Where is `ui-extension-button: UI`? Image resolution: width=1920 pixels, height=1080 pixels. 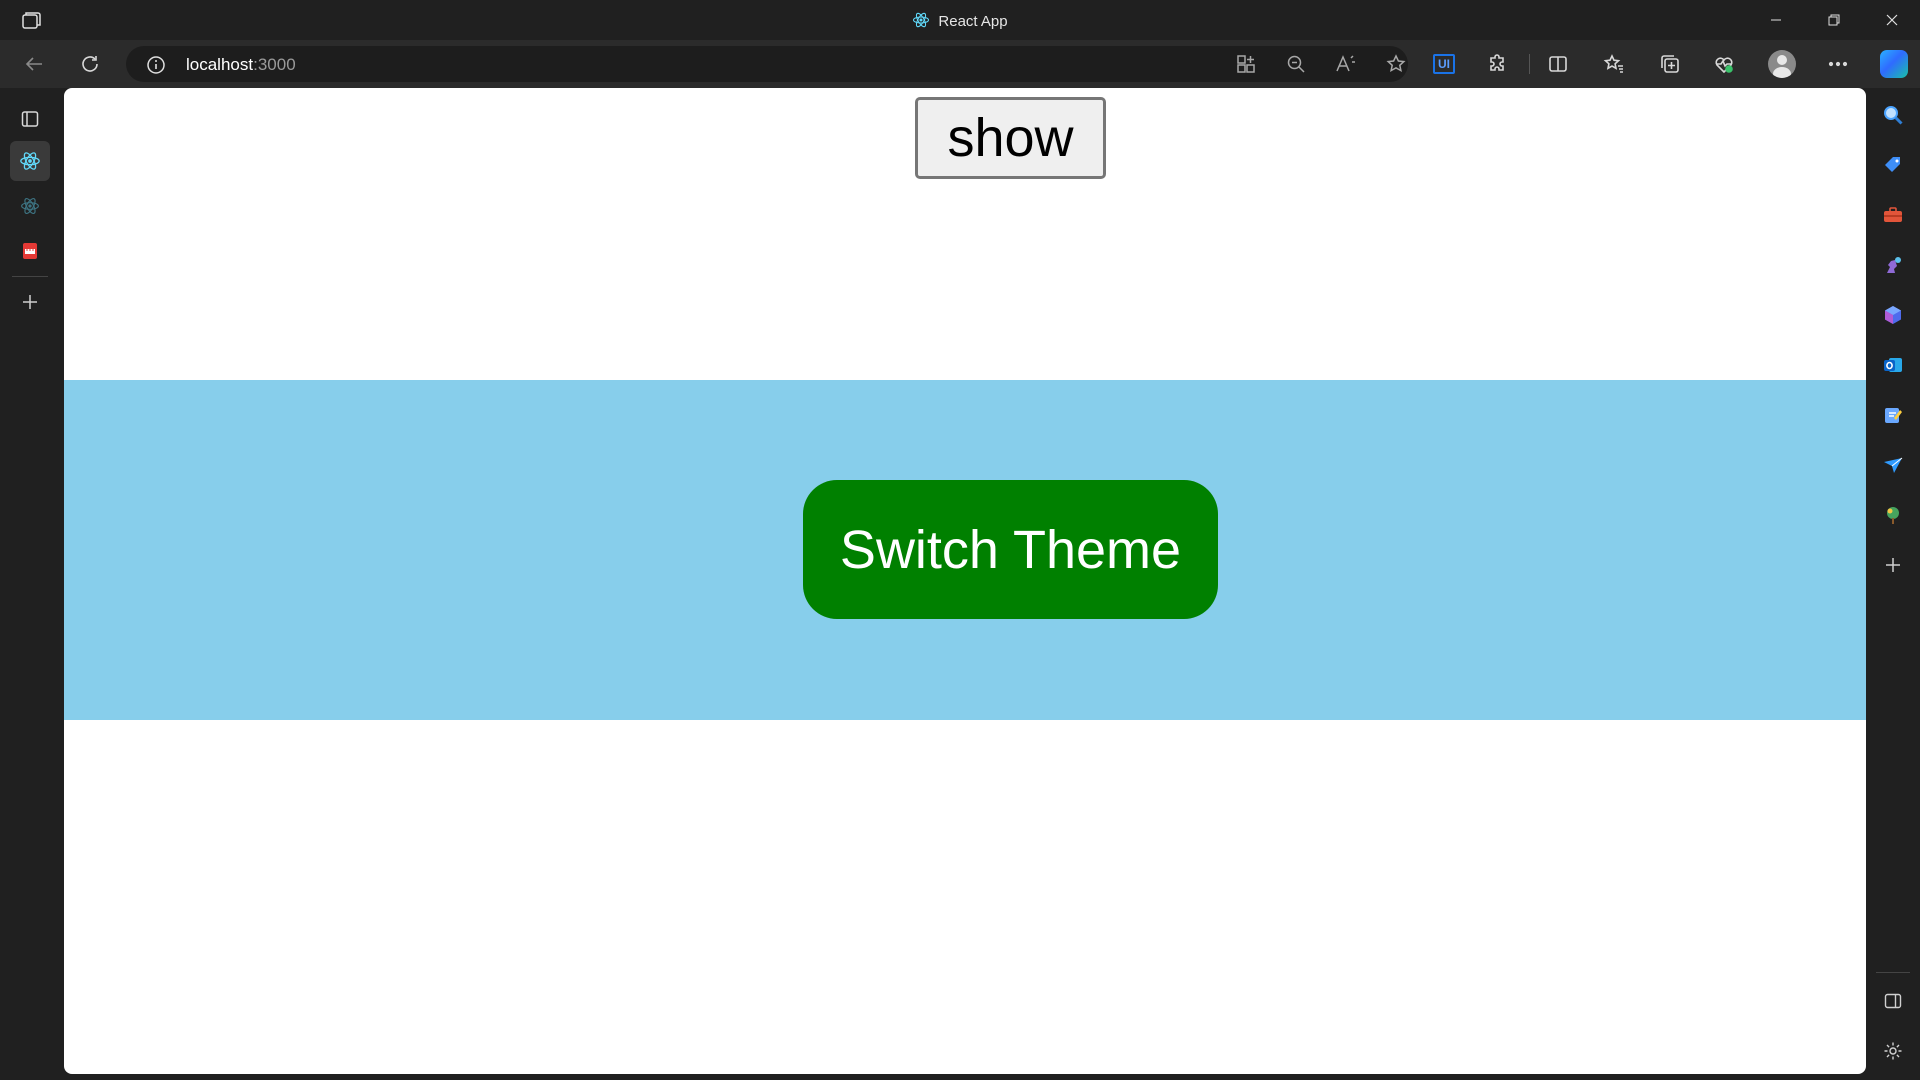 ui-extension-button: UI is located at coordinates (1444, 64).